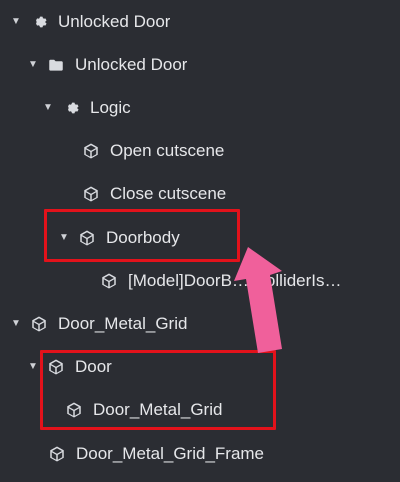  What do you see at coordinates (56, 65) in the screenshot?
I see `folder-icon` at bounding box center [56, 65].